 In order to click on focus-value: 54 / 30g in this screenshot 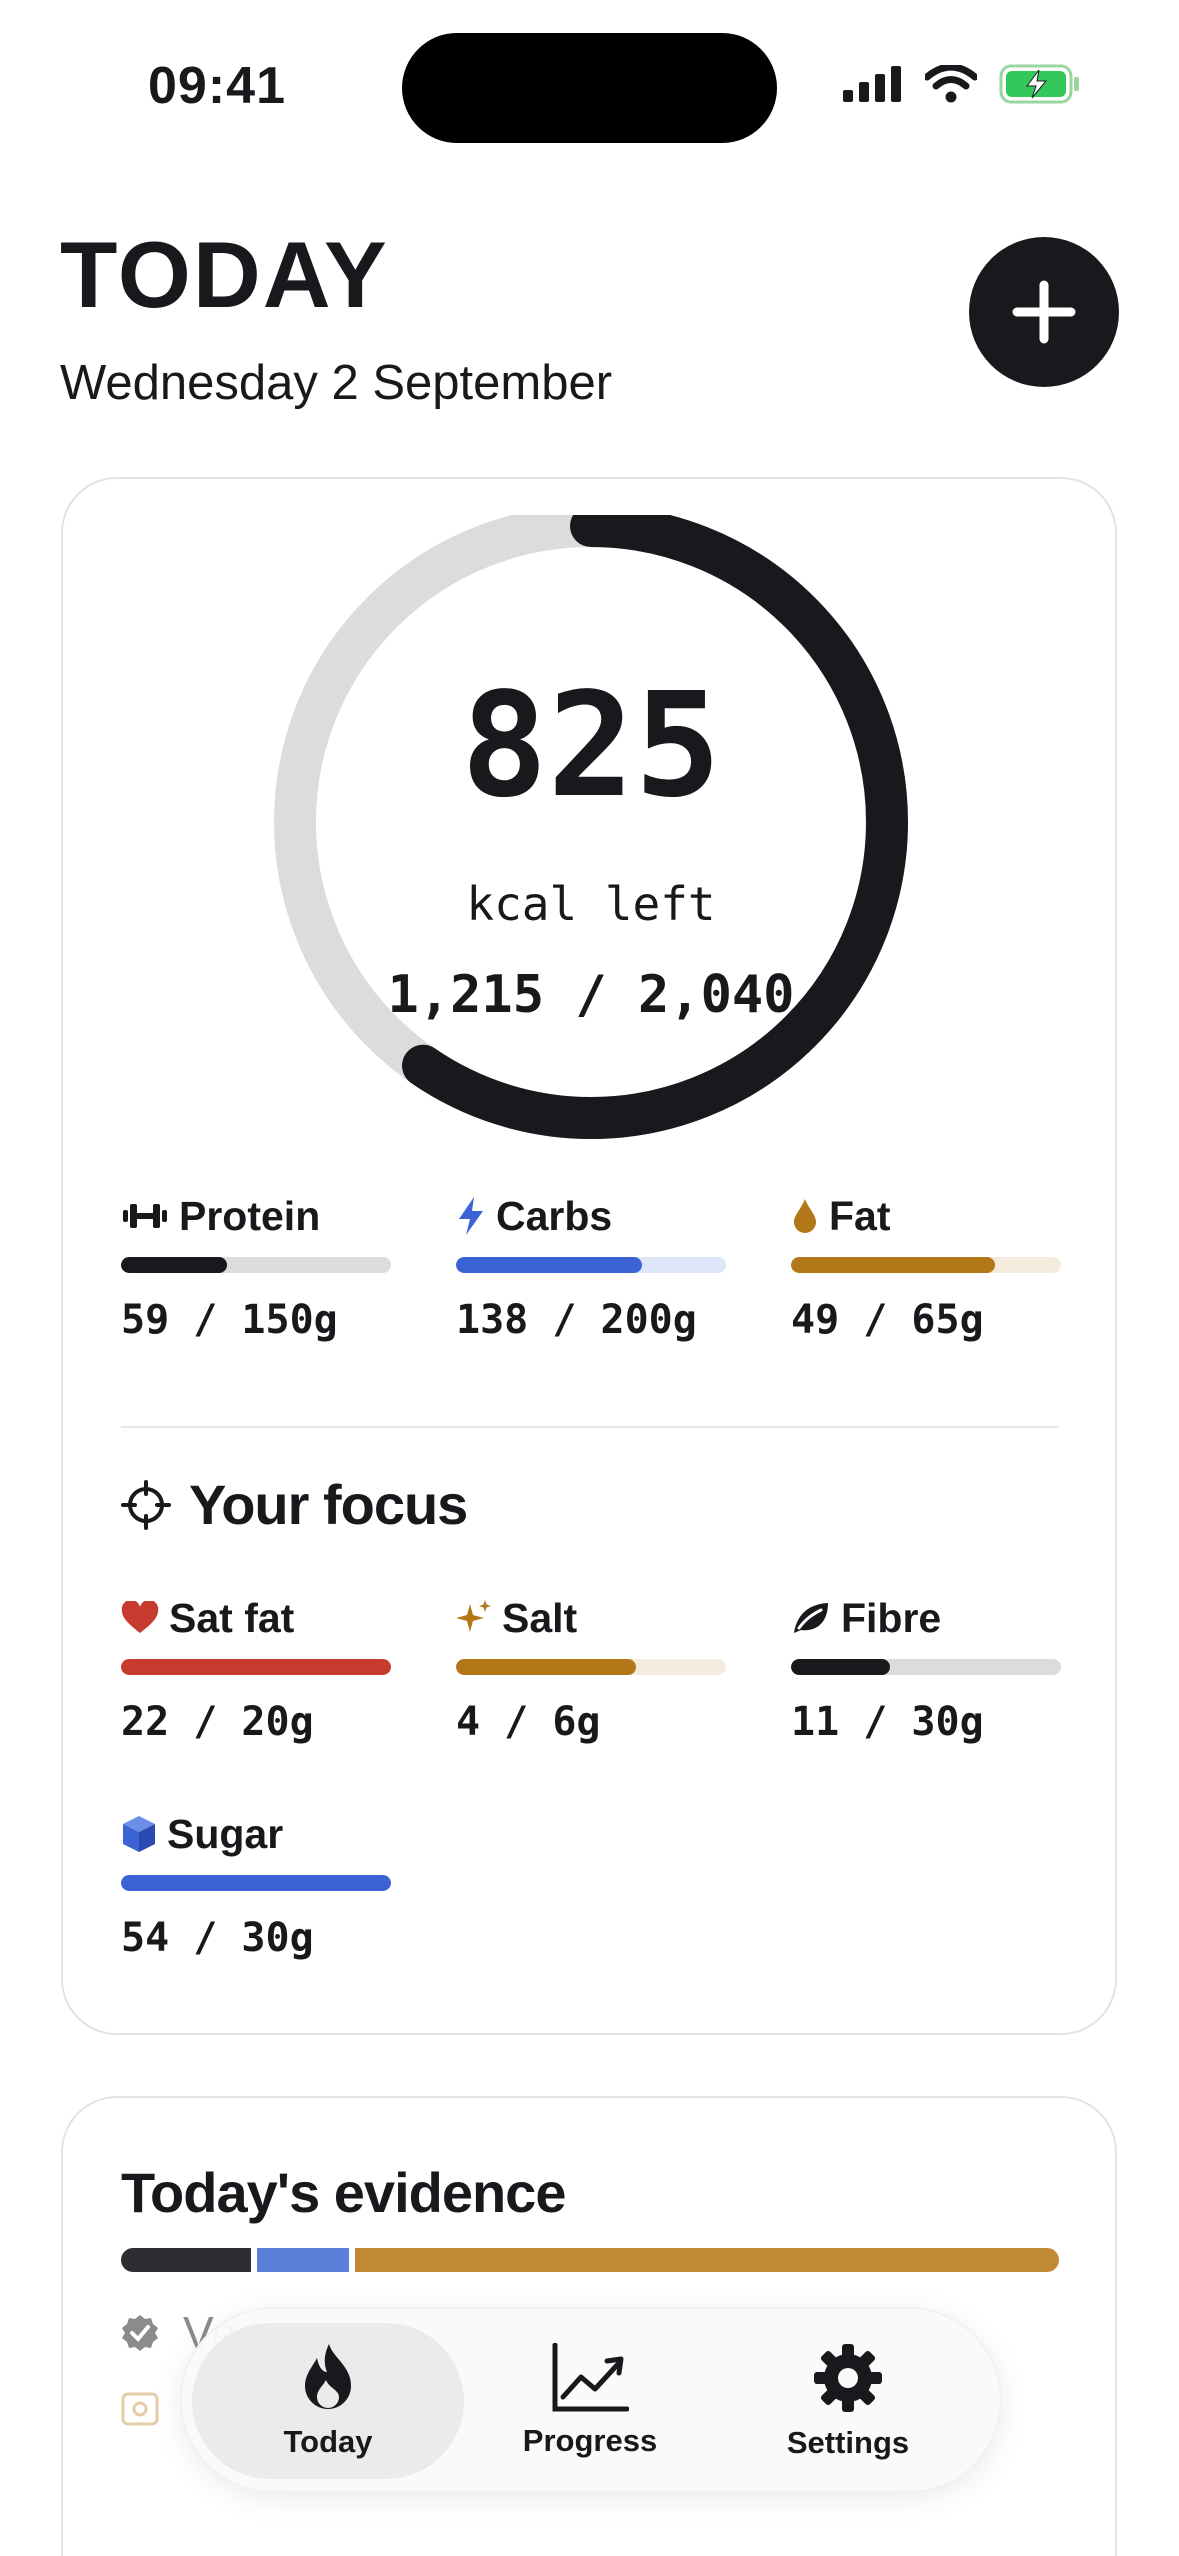, I will do `click(217, 1938)`.